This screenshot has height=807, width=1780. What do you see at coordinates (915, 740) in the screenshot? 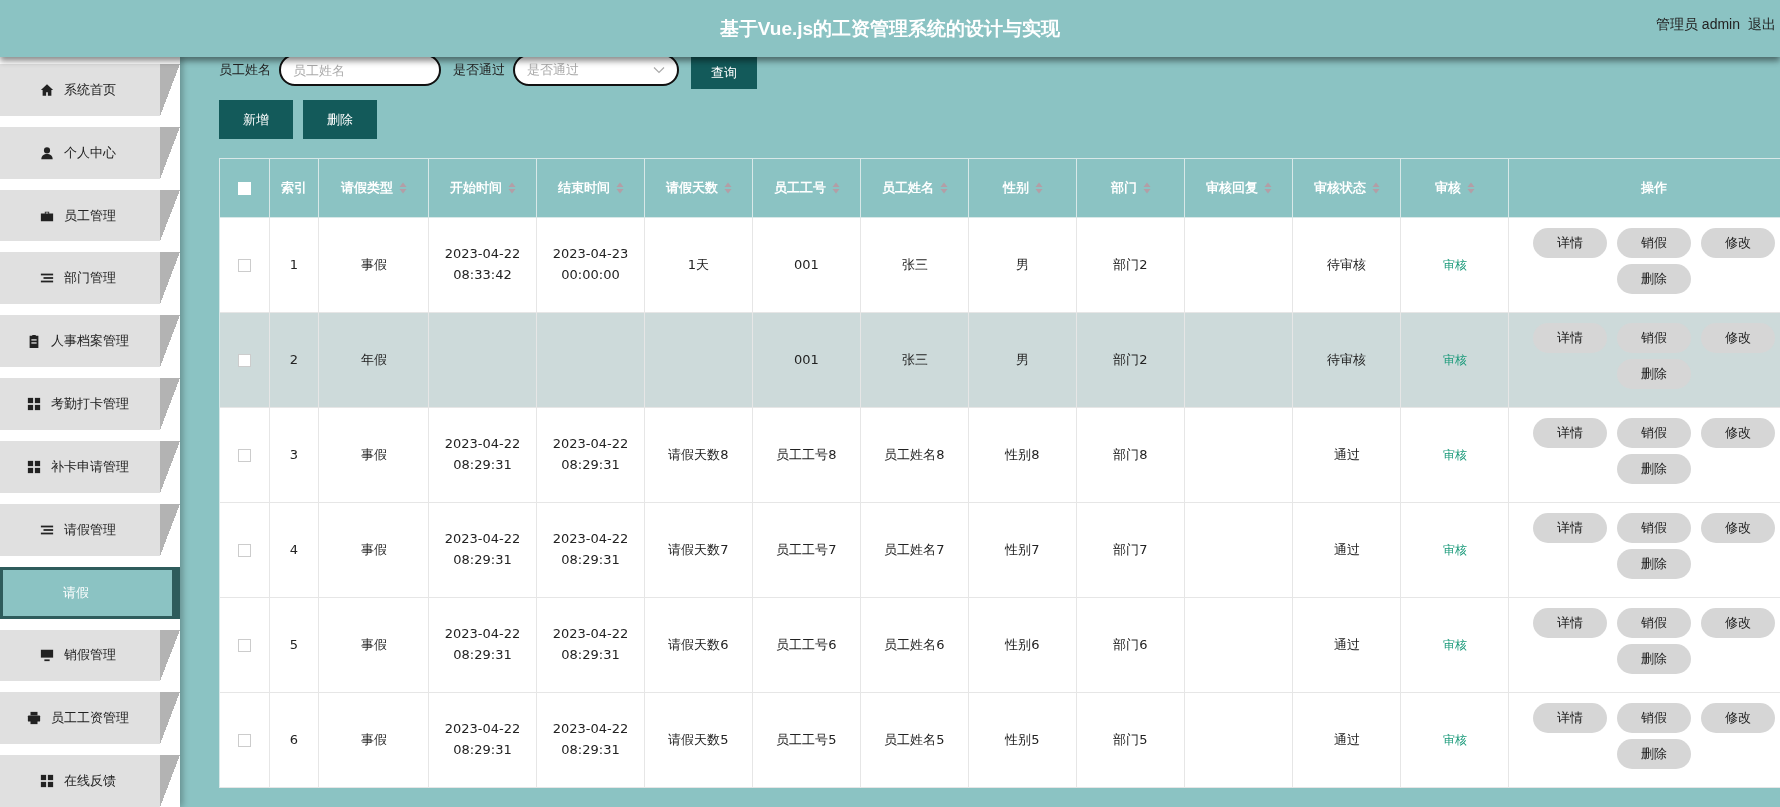
I see `table-cell: 员工姓名5` at bounding box center [915, 740].